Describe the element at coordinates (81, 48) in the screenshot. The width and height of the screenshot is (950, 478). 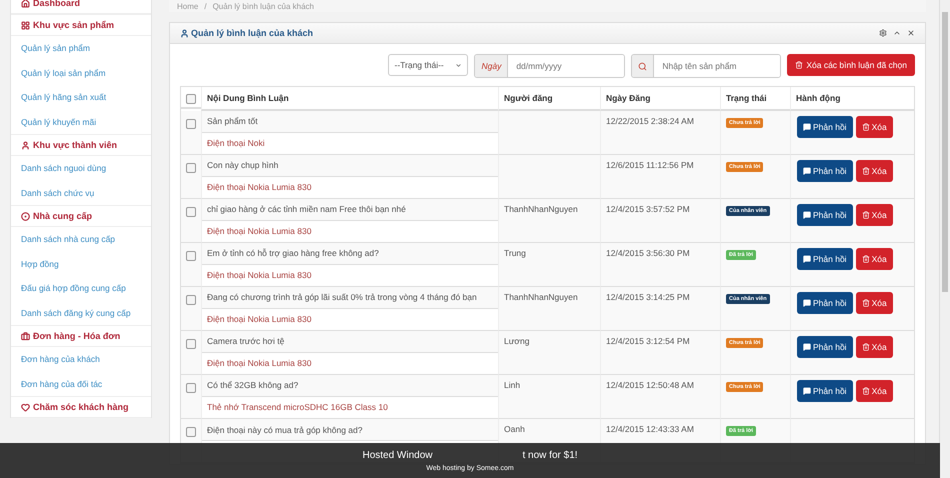
I see `sidebar-link: Quản lý sản phẩm` at that location.